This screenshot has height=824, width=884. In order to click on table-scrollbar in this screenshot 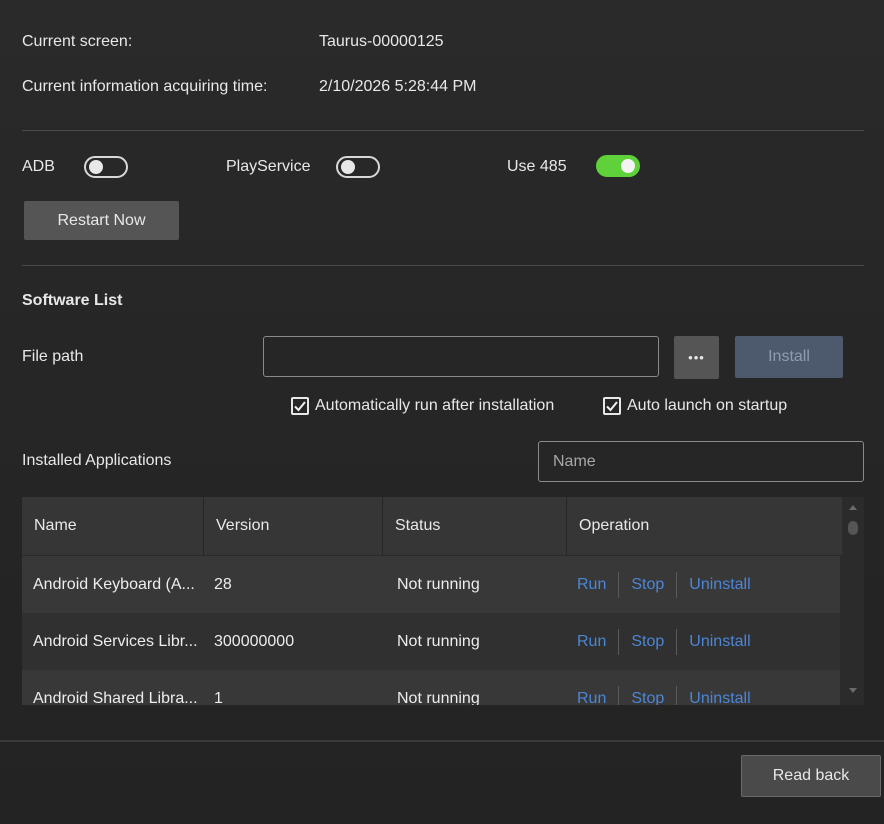, I will do `click(853, 601)`.